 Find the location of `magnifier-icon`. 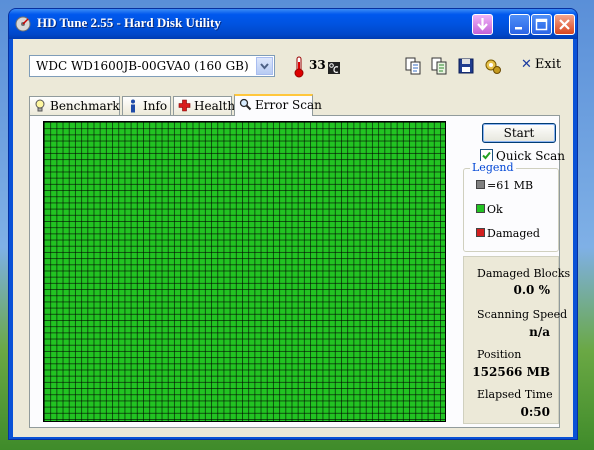

magnifier-icon is located at coordinates (245, 107).